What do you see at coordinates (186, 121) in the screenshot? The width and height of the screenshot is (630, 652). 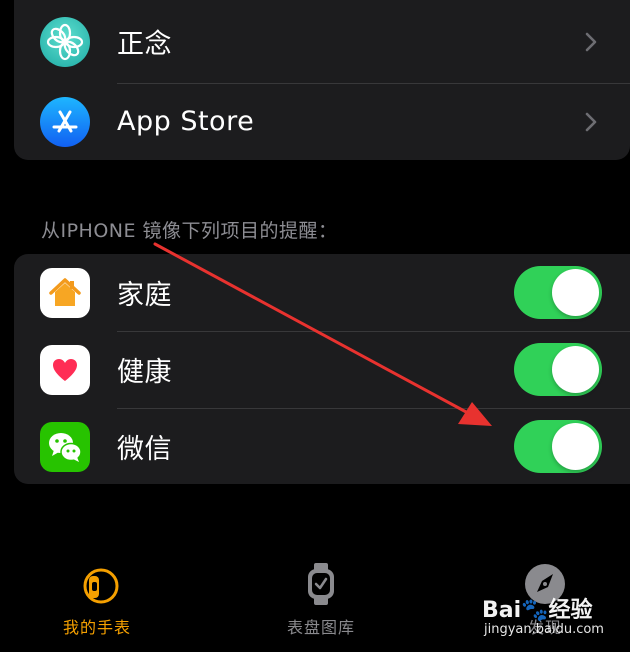 I see `row-label-app-store: App Store` at bounding box center [186, 121].